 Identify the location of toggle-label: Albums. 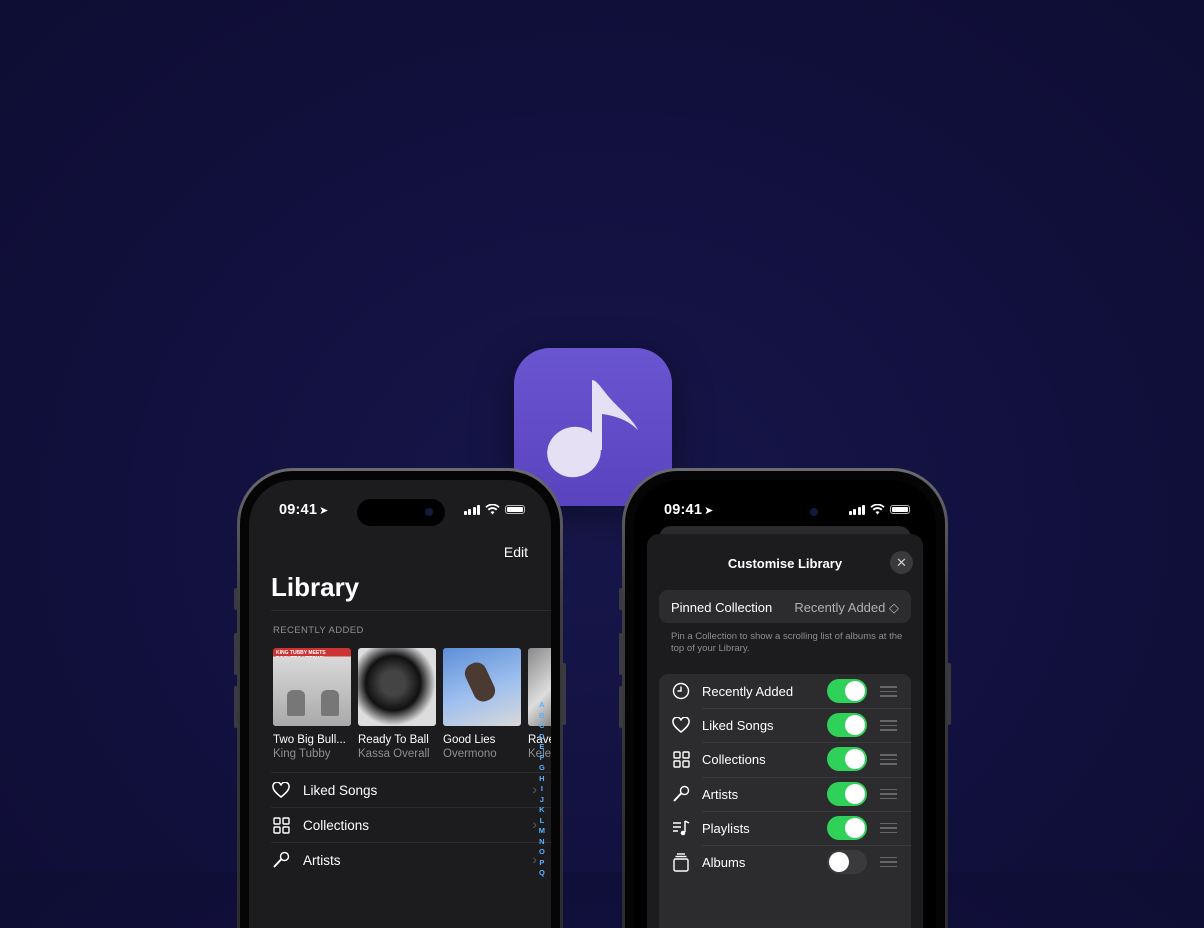
(724, 862).